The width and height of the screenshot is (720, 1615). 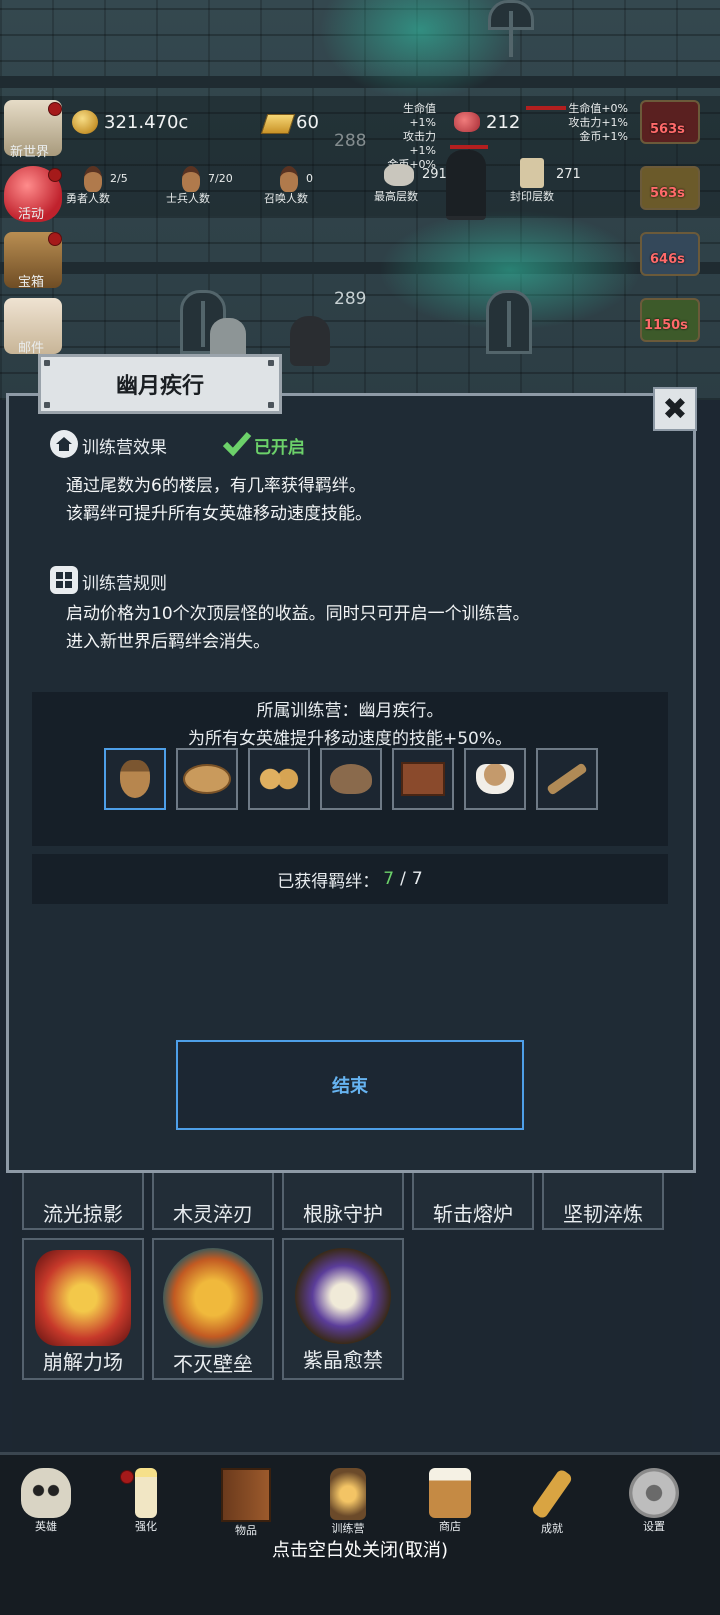 What do you see at coordinates (246, 1495) in the screenshot?
I see `book-icon` at bounding box center [246, 1495].